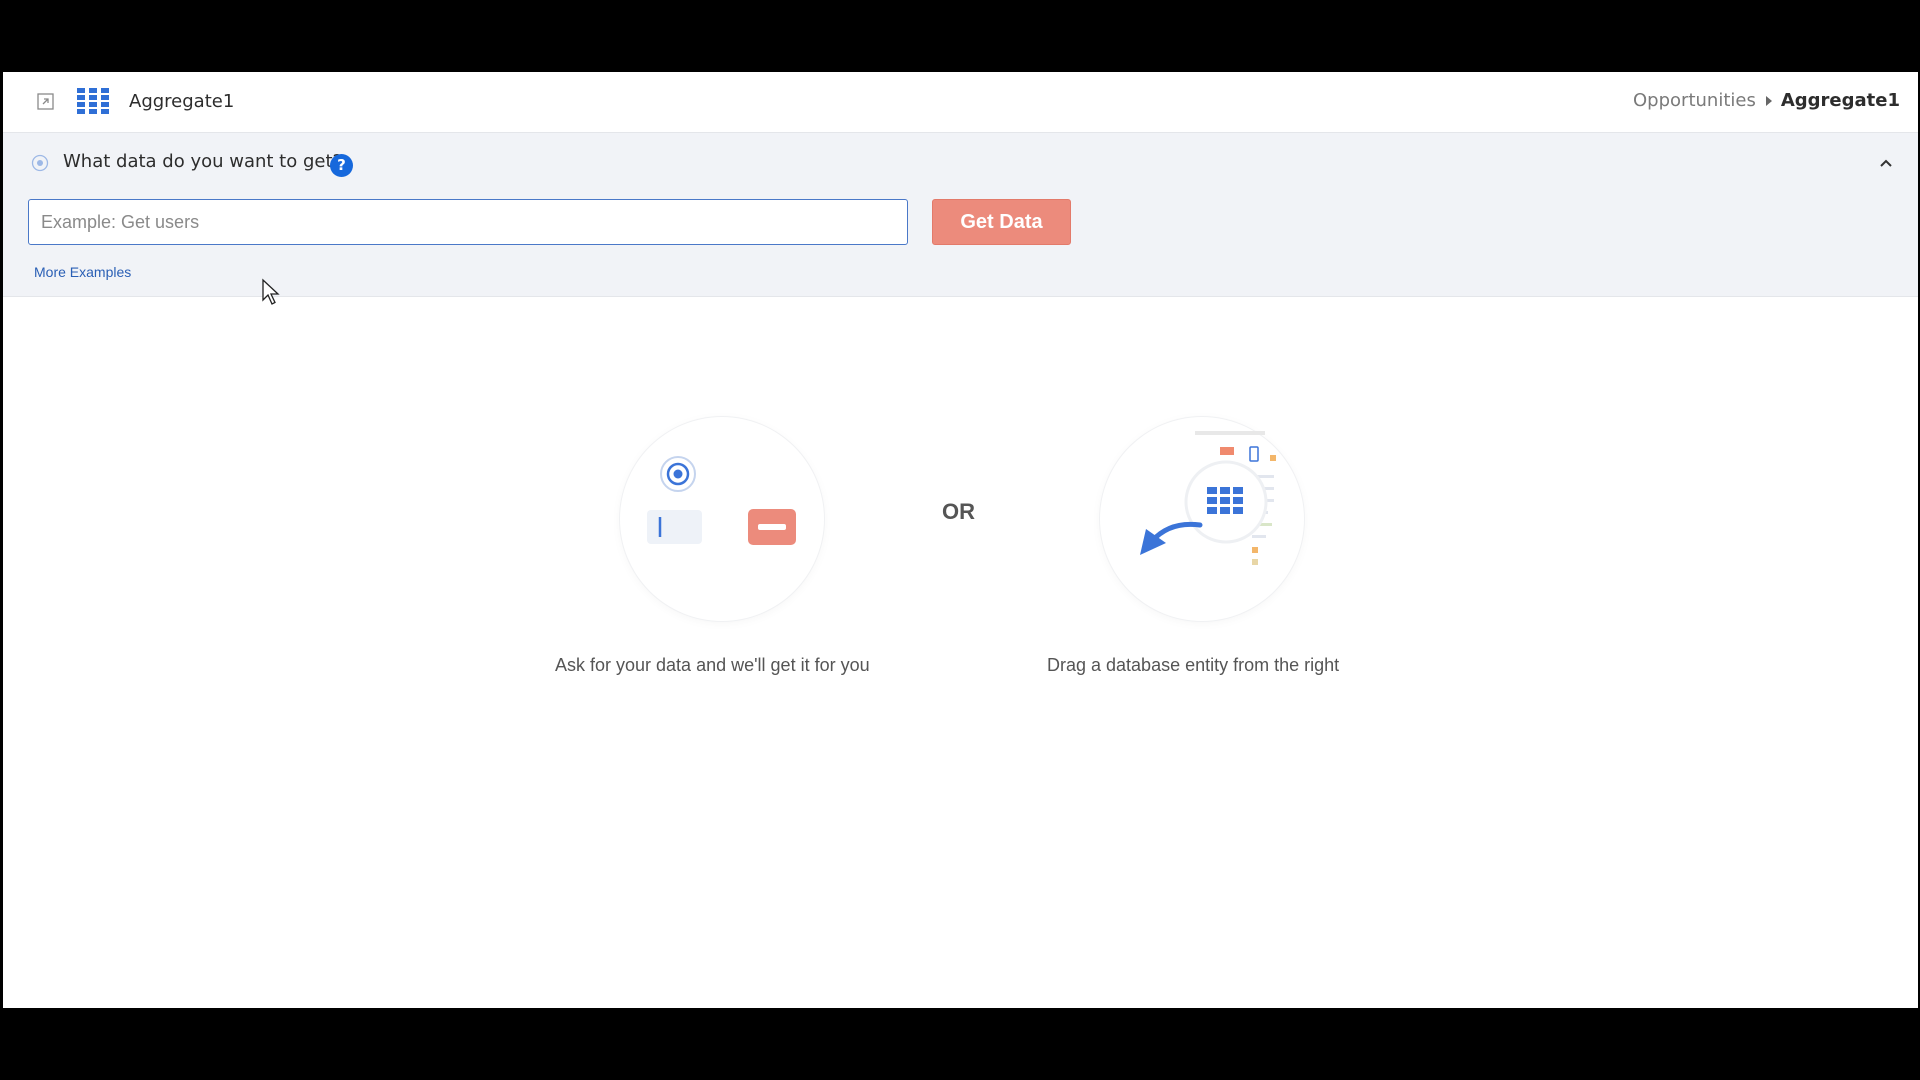 This screenshot has height=1080, width=1920. Describe the element at coordinates (960, 36) in the screenshot. I see `letterbox-top` at that location.